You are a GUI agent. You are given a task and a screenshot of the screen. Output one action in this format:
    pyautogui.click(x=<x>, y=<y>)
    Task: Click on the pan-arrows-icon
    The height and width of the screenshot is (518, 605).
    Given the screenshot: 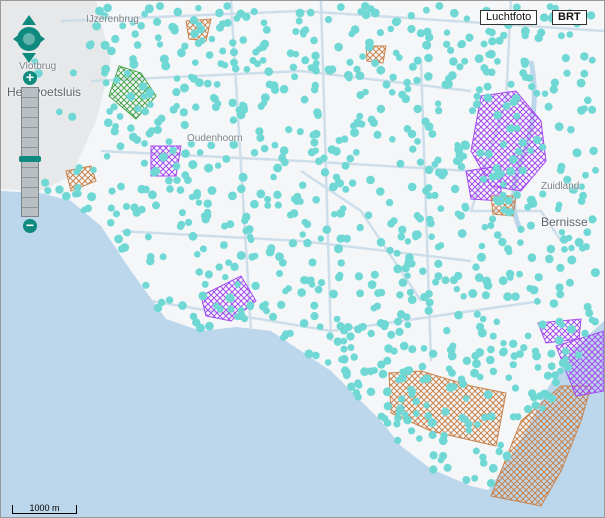 What is the action you would take?
    pyautogui.click(x=29, y=39)
    